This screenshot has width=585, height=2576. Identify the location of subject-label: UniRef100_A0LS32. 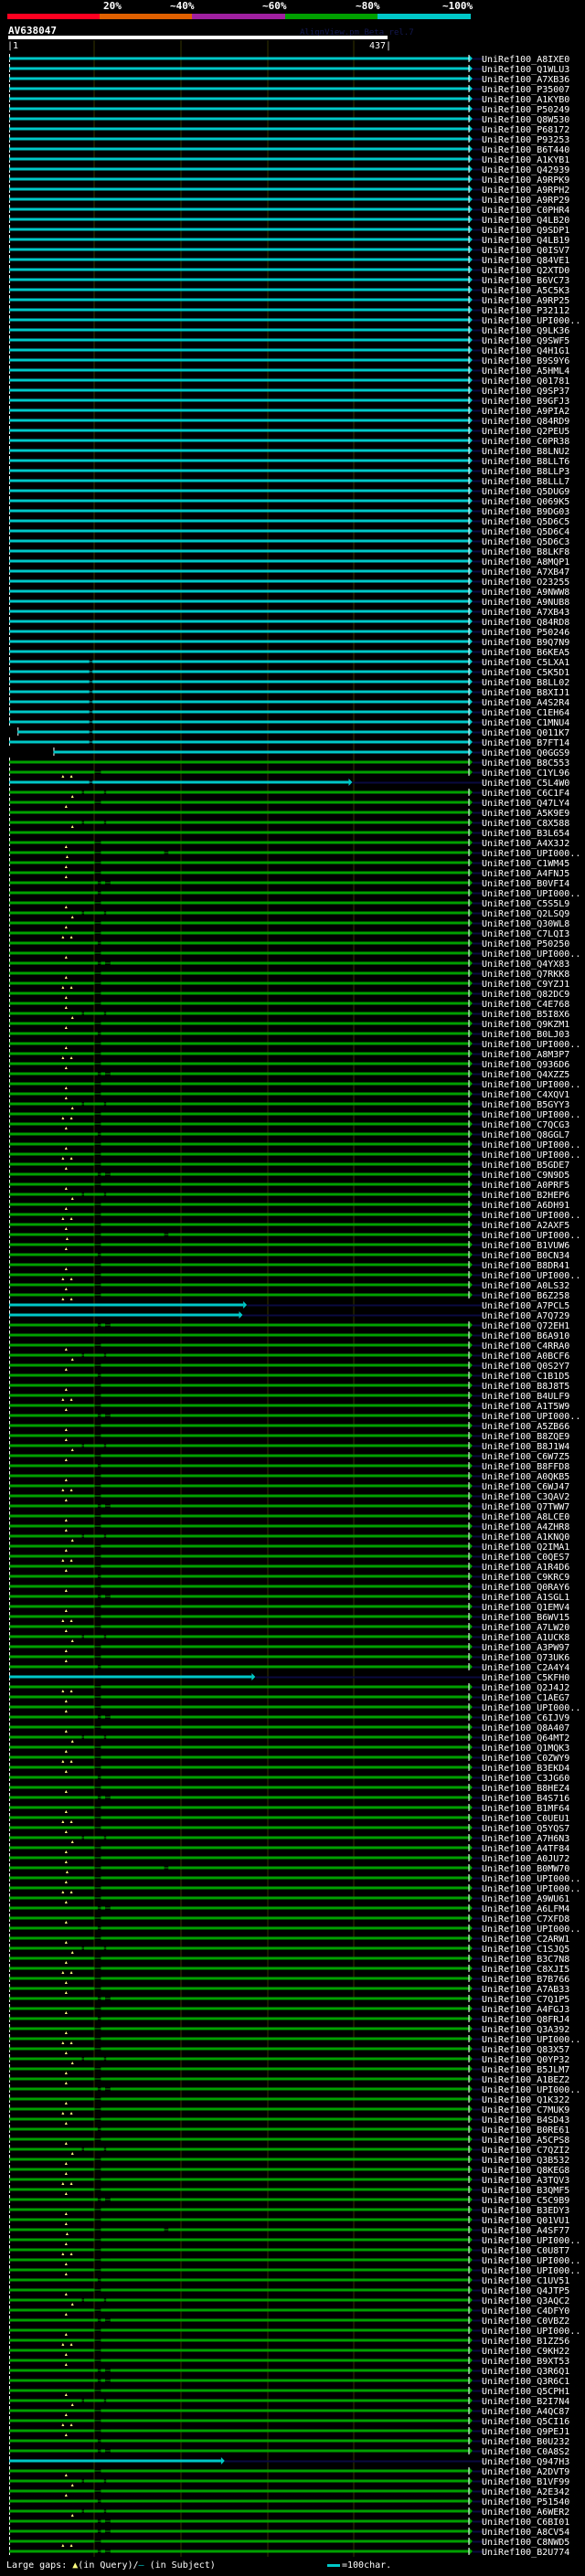
(525, 1286).